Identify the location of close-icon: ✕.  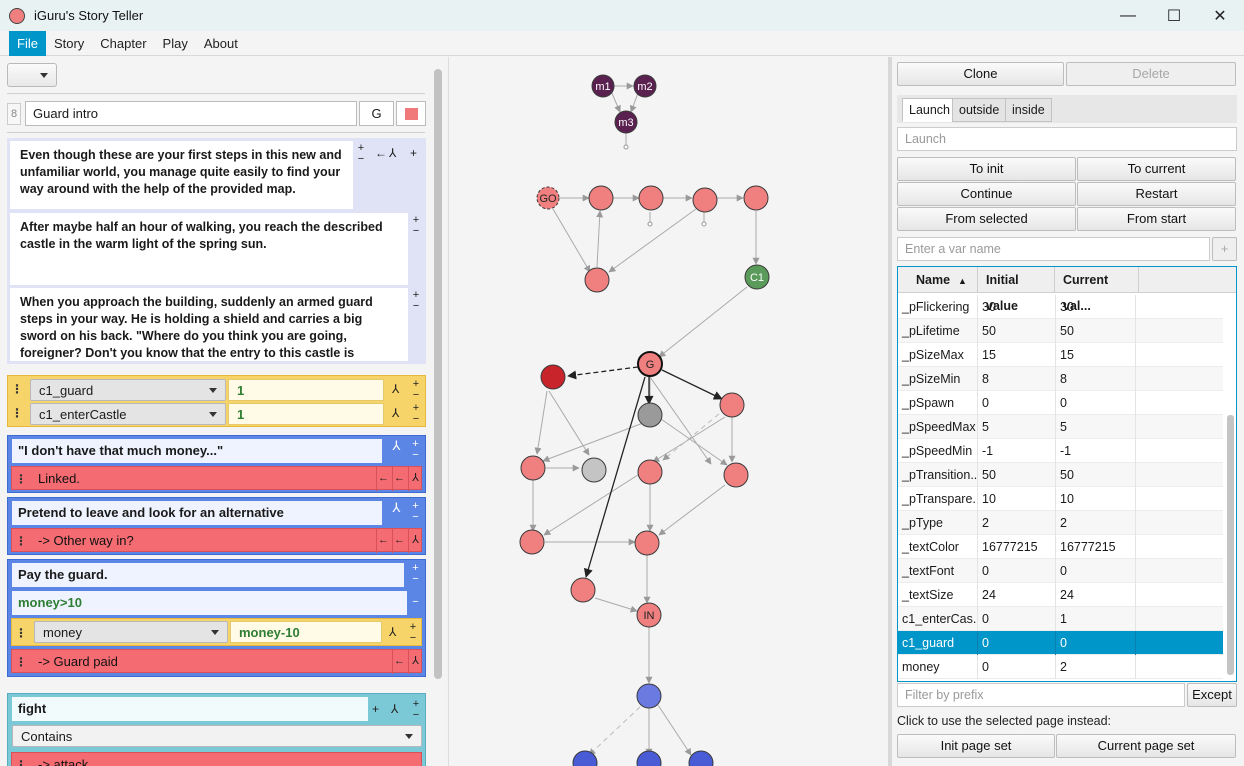
(1220, 15).